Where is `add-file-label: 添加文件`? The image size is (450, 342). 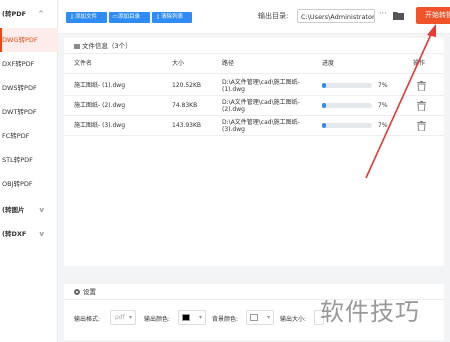 add-file-label: 添加文件 is located at coordinates (86, 17).